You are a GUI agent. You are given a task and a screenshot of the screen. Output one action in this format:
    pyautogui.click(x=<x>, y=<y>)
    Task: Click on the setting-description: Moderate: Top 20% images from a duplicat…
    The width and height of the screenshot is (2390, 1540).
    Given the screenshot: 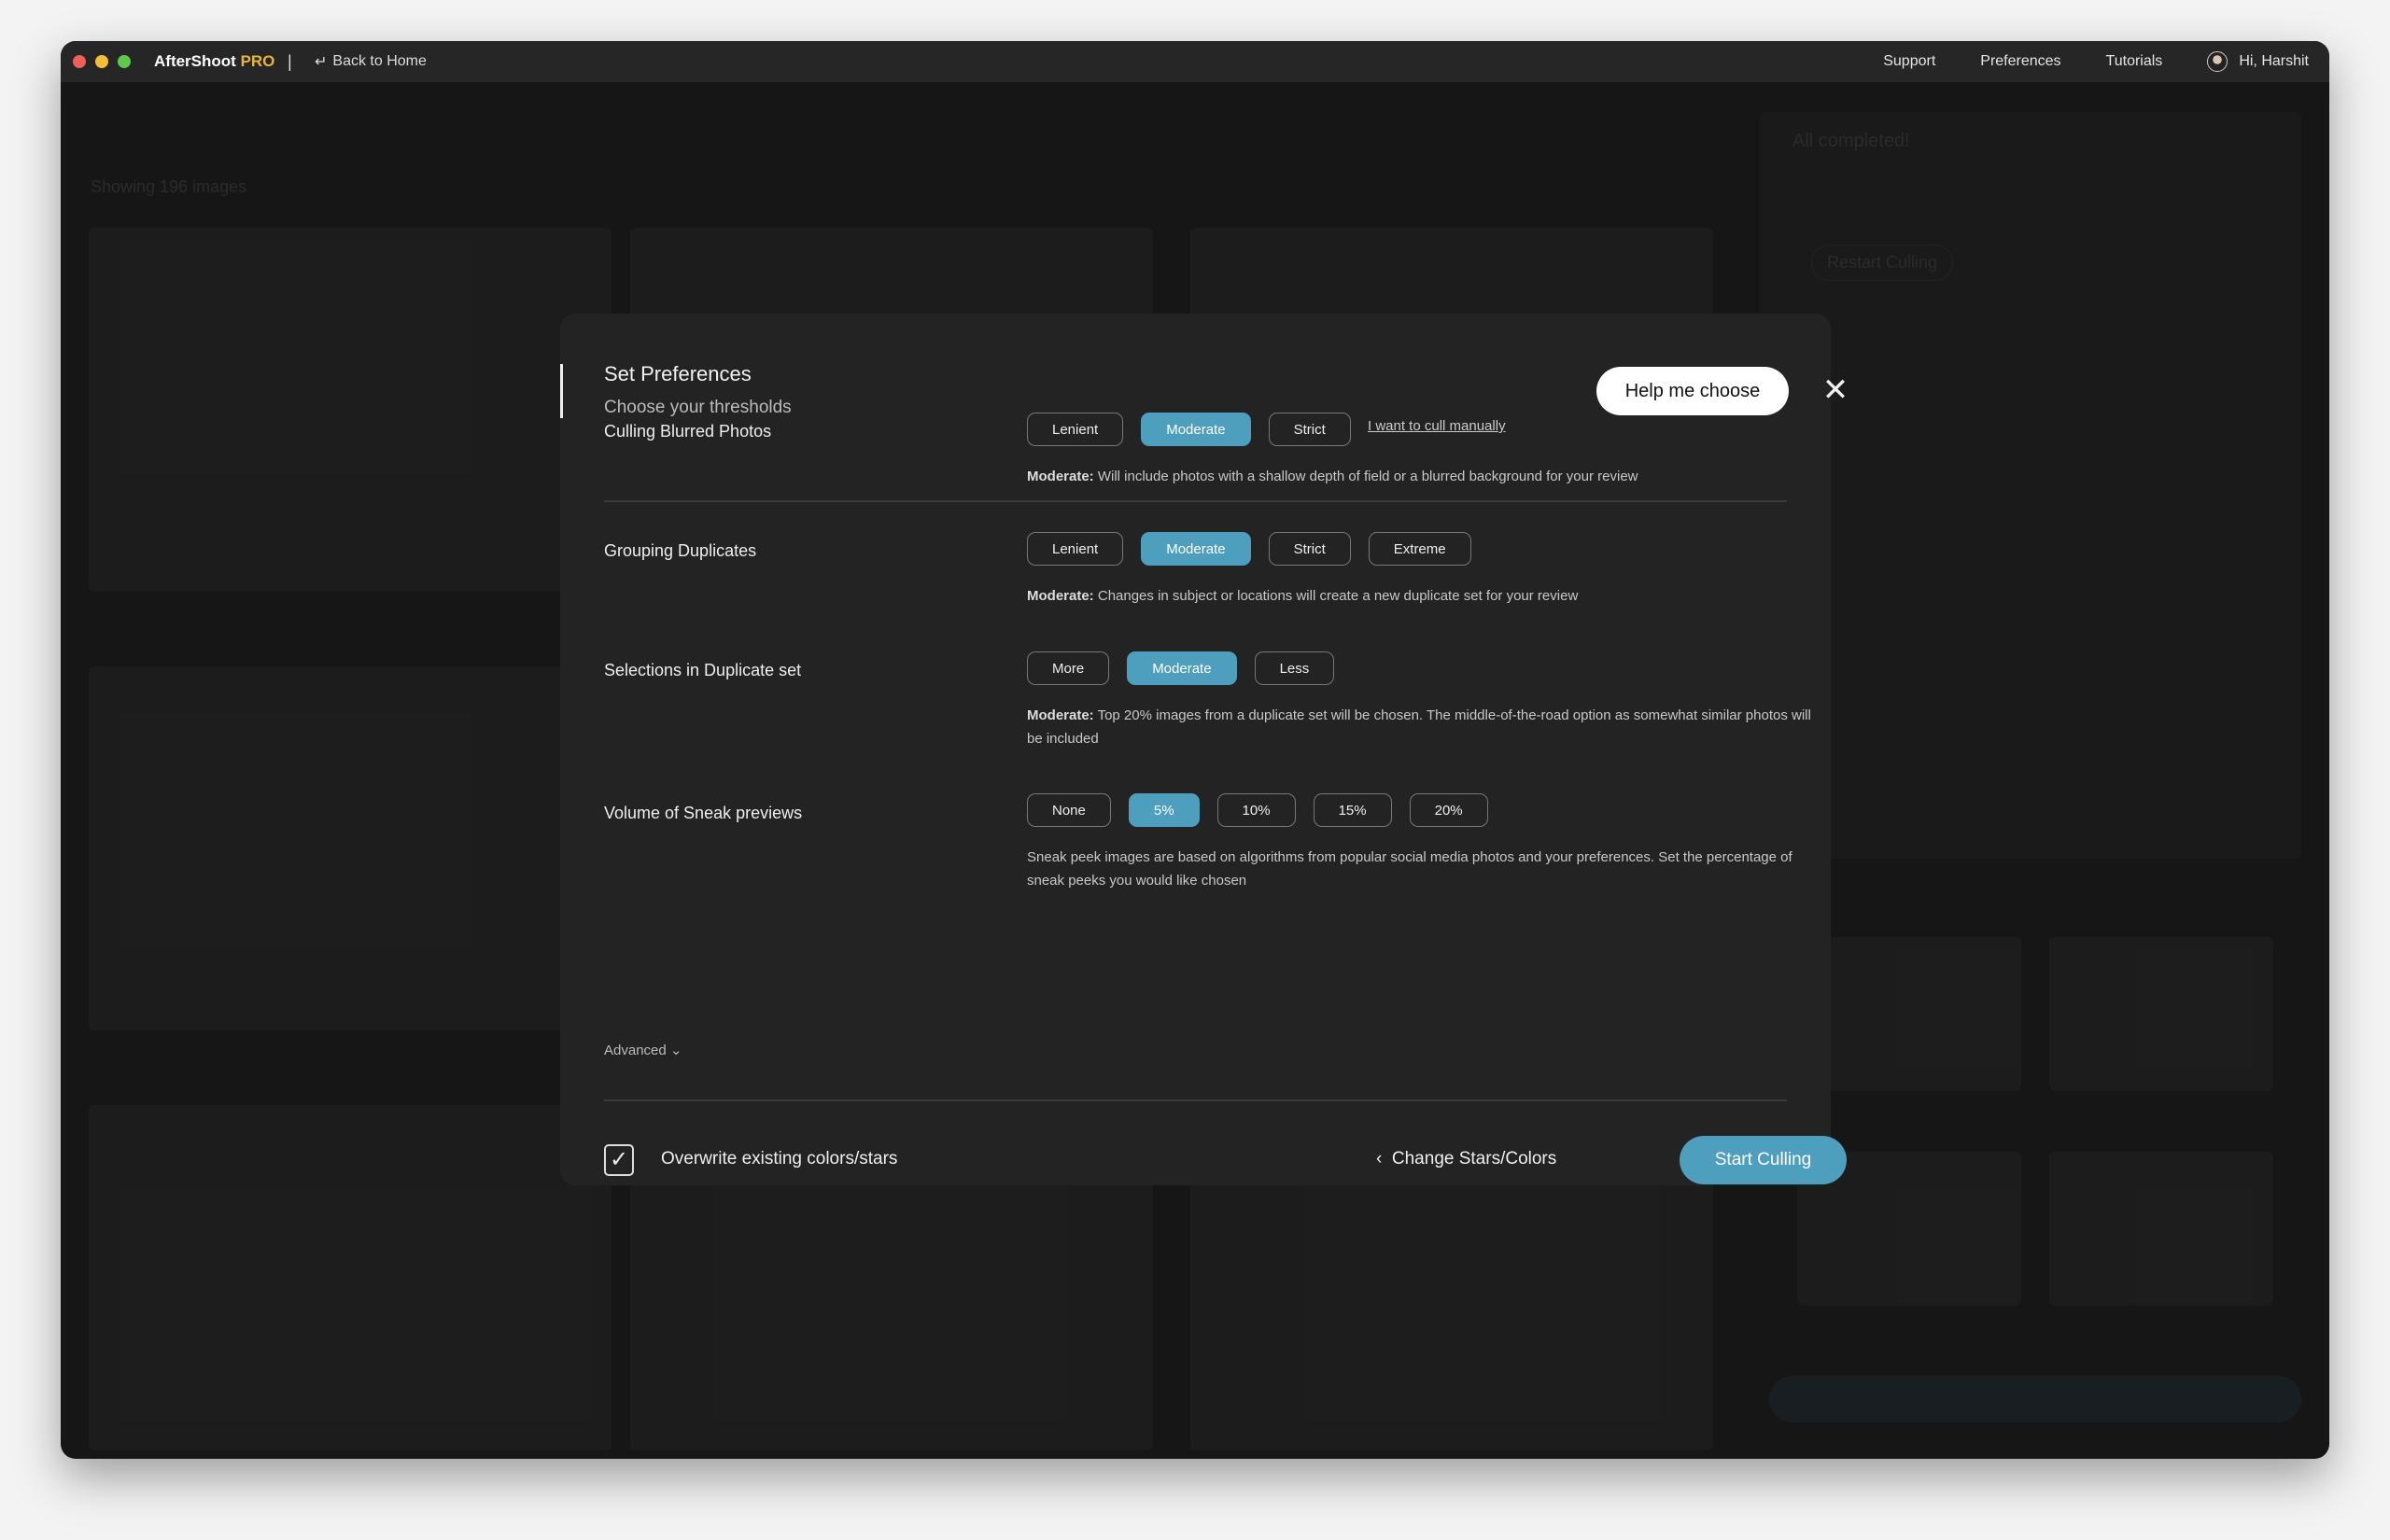 What is the action you would take?
    pyautogui.click(x=1428, y=727)
    